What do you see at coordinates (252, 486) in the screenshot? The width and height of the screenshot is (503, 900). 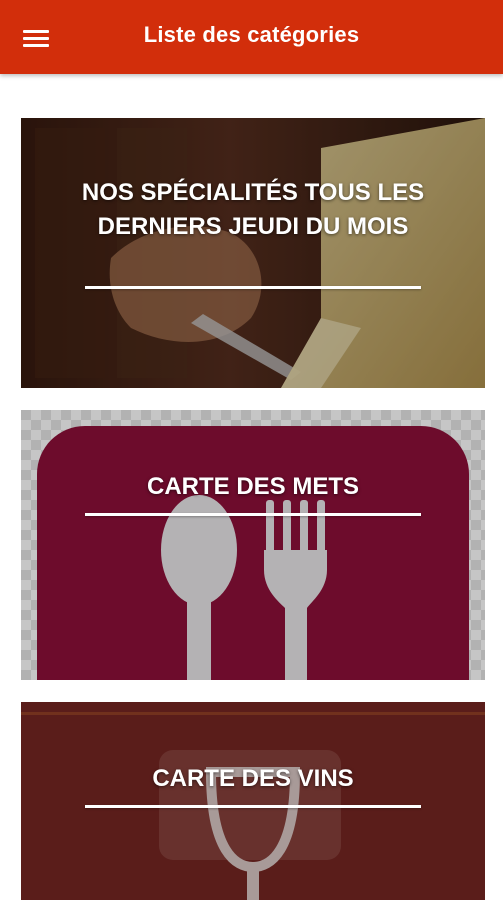 I see `category-label: CARTE DES METS` at bounding box center [252, 486].